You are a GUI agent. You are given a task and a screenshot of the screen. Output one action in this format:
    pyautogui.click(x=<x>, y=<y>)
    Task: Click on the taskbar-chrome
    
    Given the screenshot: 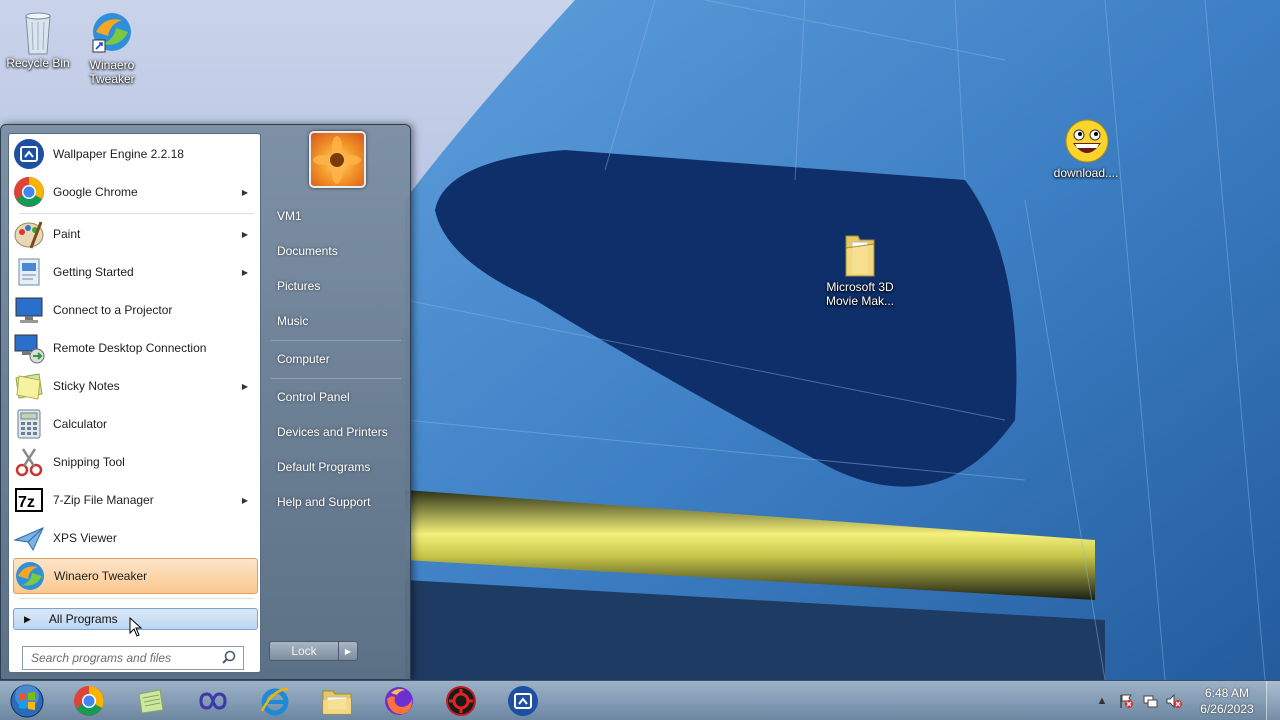 What is the action you would take?
    pyautogui.click(x=89, y=701)
    